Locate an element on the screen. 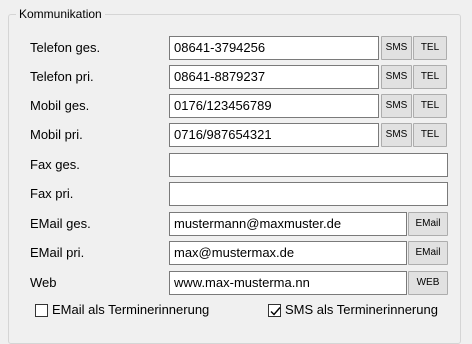  mobil-pri-row: Mobil pri. 0716/987654321 SMS TEL is located at coordinates (236, 135).